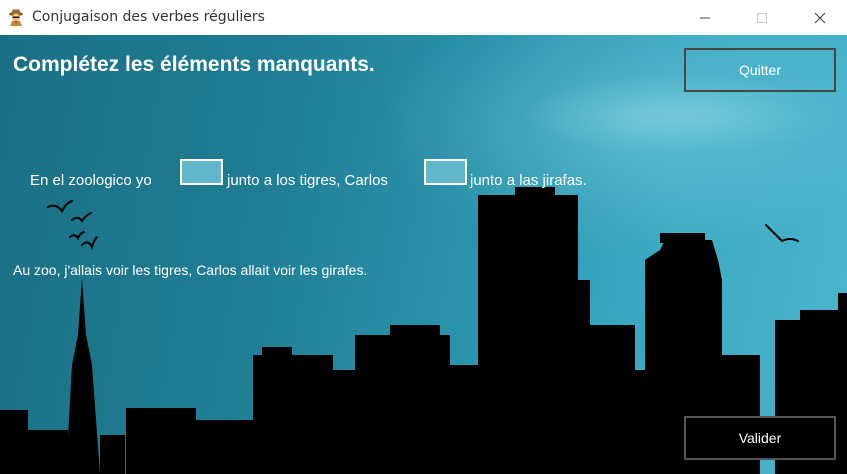 Image resolution: width=847 pixels, height=474 pixels. Describe the element at coordinates (16, 17) in the screenshot. I see `spy-character-icon` at that location.